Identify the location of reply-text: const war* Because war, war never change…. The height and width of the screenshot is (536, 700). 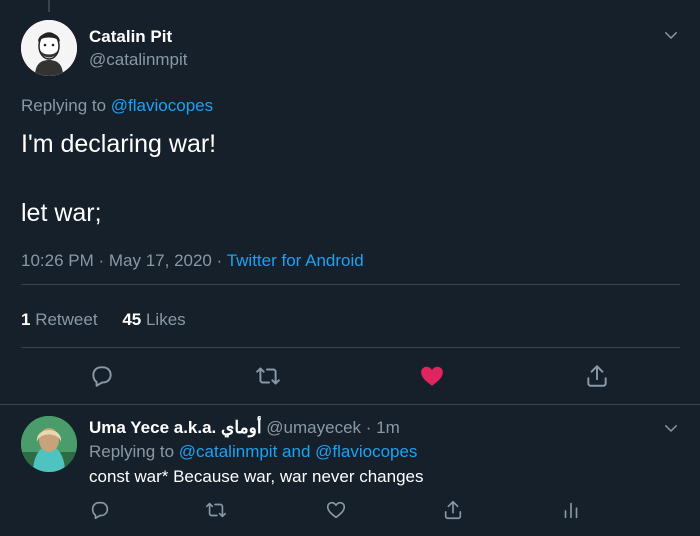
(256, 476).